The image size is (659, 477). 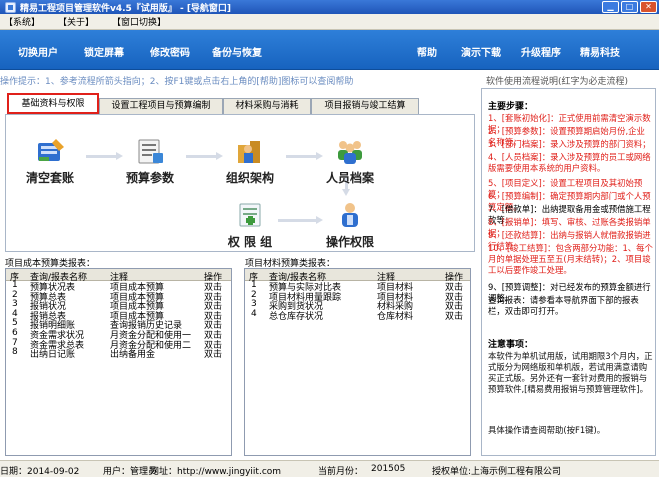 I want to click on table-cell: 7, so click(x=15, y=342).